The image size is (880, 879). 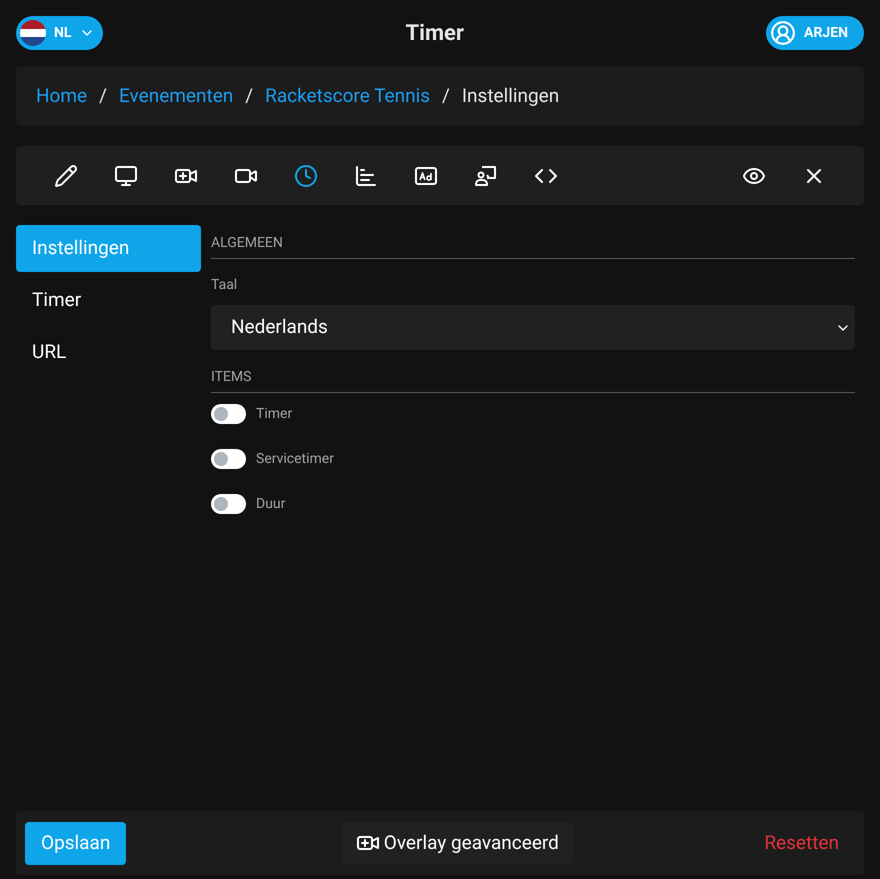 I want to click on breadcrumb-link: Home, so click(x=62, y=96).